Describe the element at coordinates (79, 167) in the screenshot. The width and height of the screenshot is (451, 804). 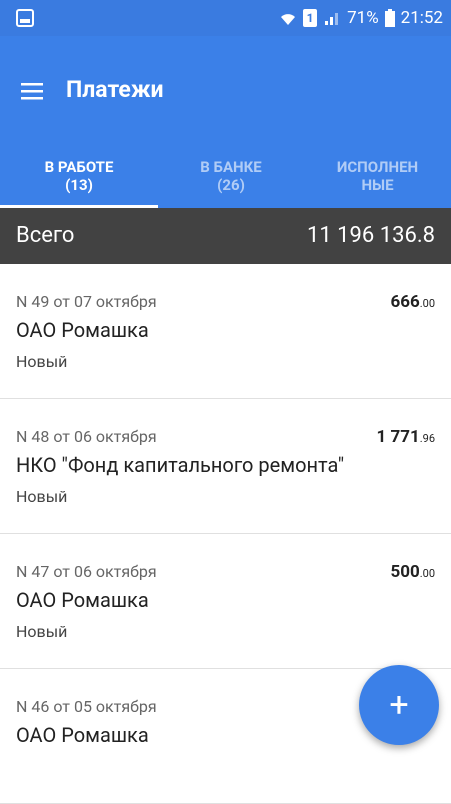
I see `tab-label-line1: В РАБОТЕ` at that location.